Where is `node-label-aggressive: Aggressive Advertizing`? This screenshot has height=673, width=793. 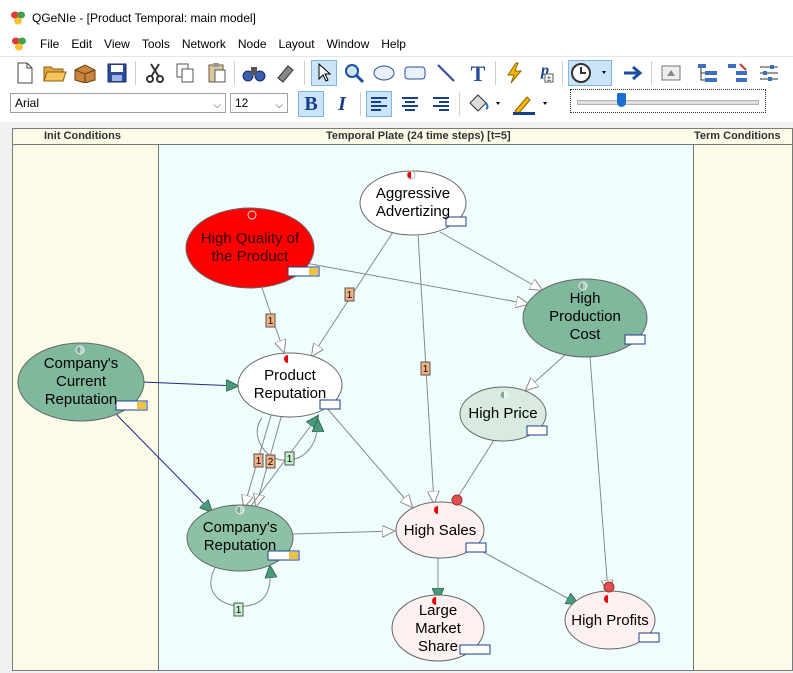 node-label-aggressive: Aggressive Advertizing is located at coordinates (413, 202).